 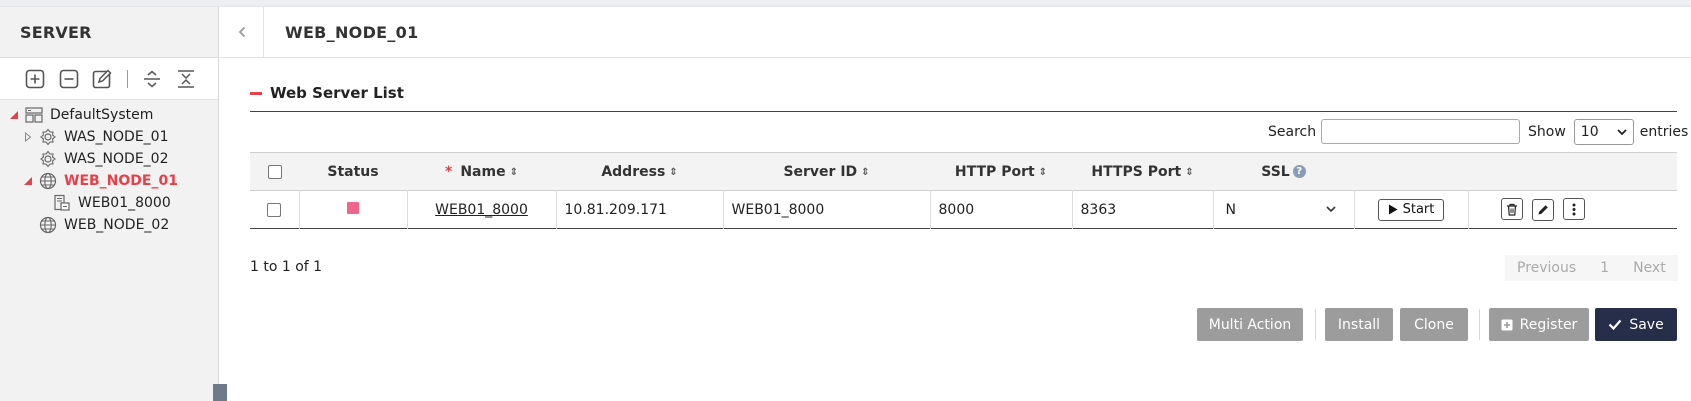 I want to click on page-size-select: 10, so click(x=1603, y=132).